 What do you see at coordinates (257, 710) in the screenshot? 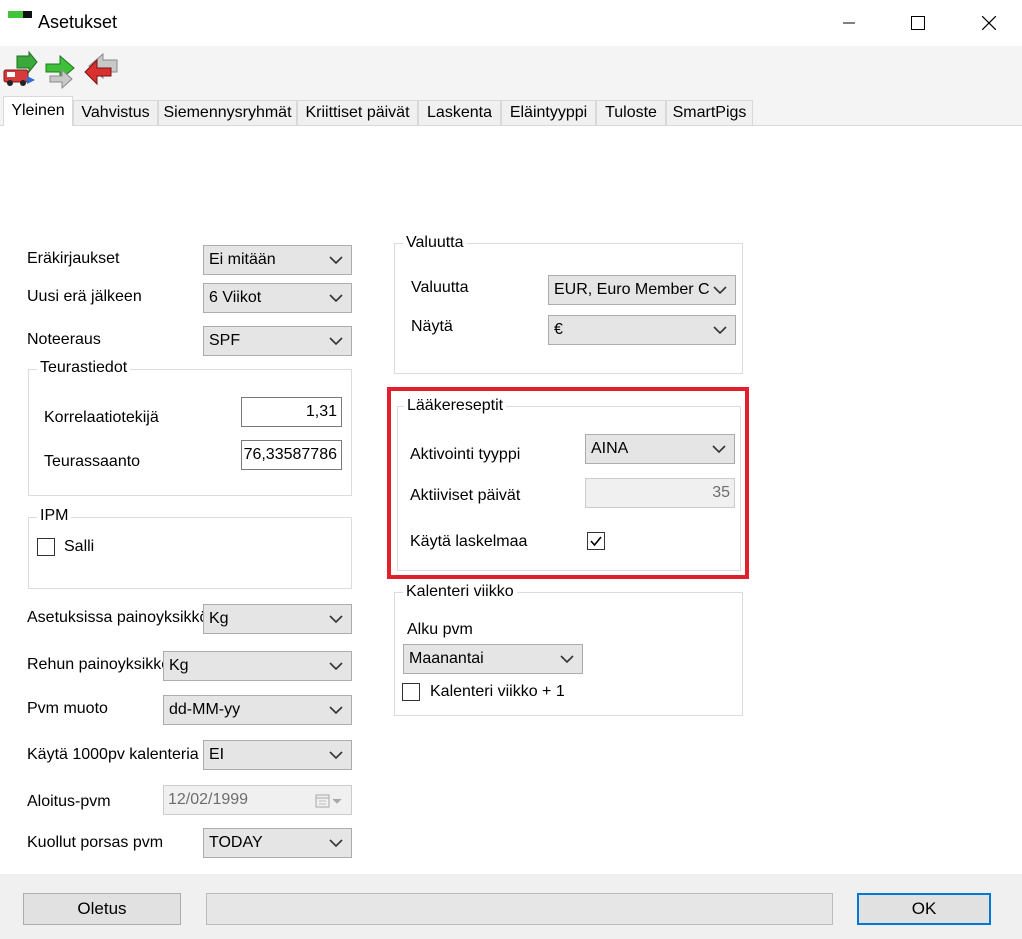
I see `pvm-muoto-select: dd-MM-yy` at bounding box center [257, 710].